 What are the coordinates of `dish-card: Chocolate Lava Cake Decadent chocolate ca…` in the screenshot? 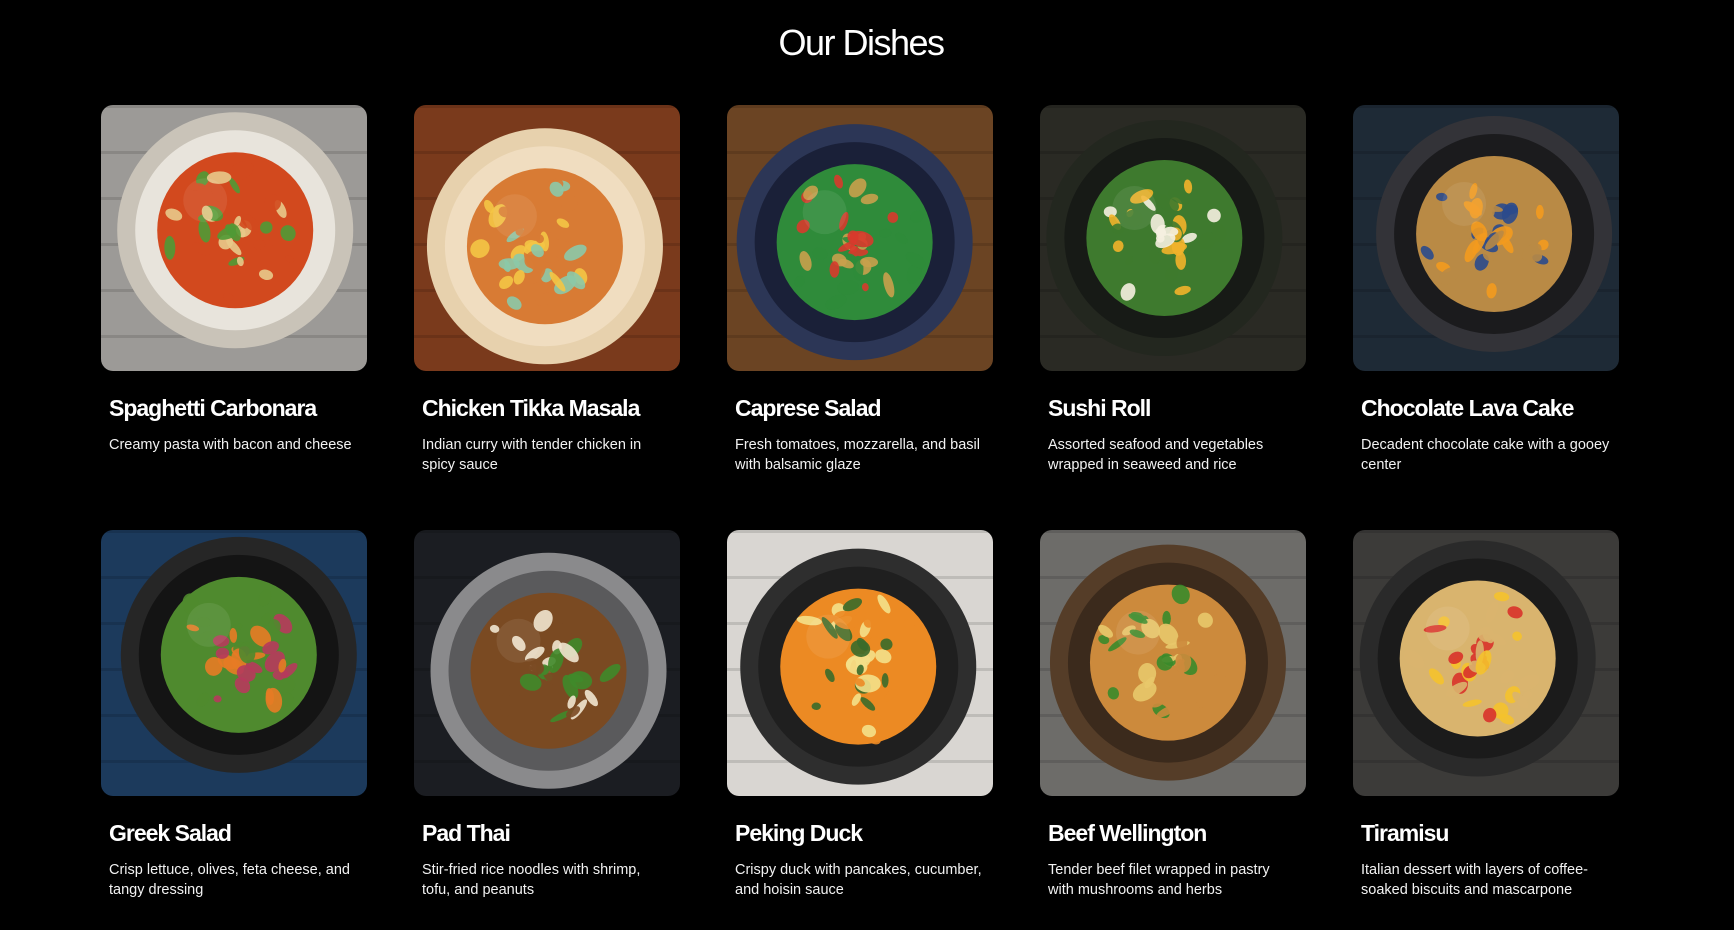 It's located at (1486, 317).